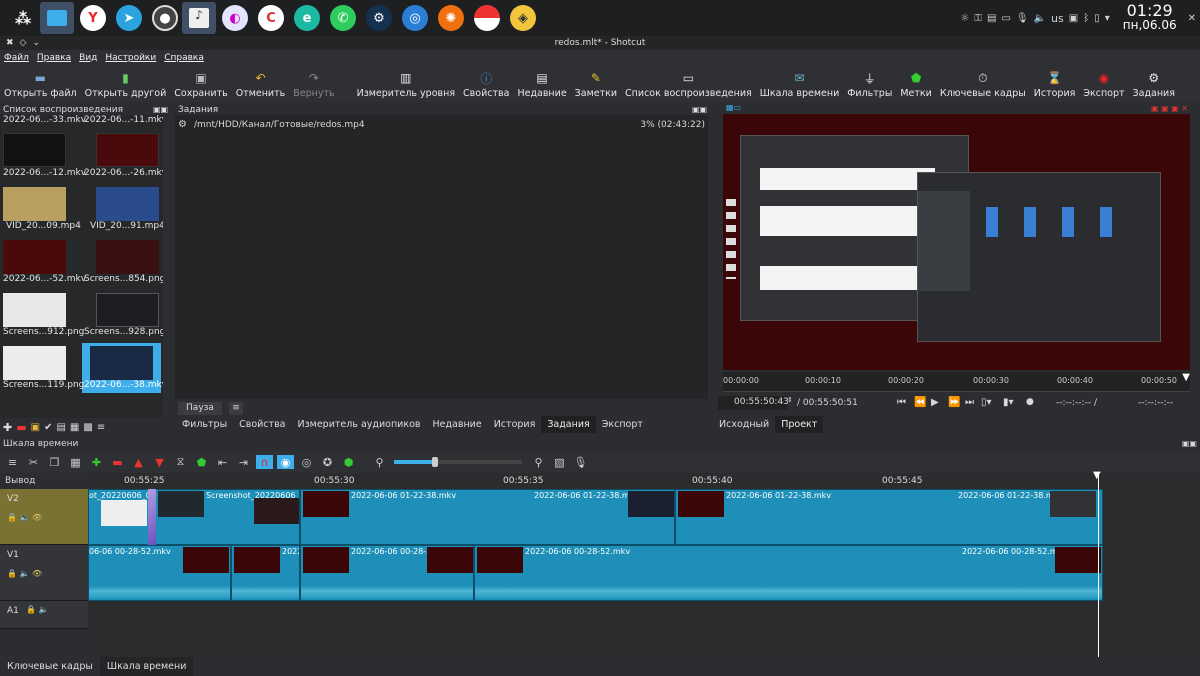 The width and height of the screenshot is (1200, 676). Describe the element at coordinates (1097, 475) in the screenshot. I see `playhead-marker-icon: ▼` at that location.